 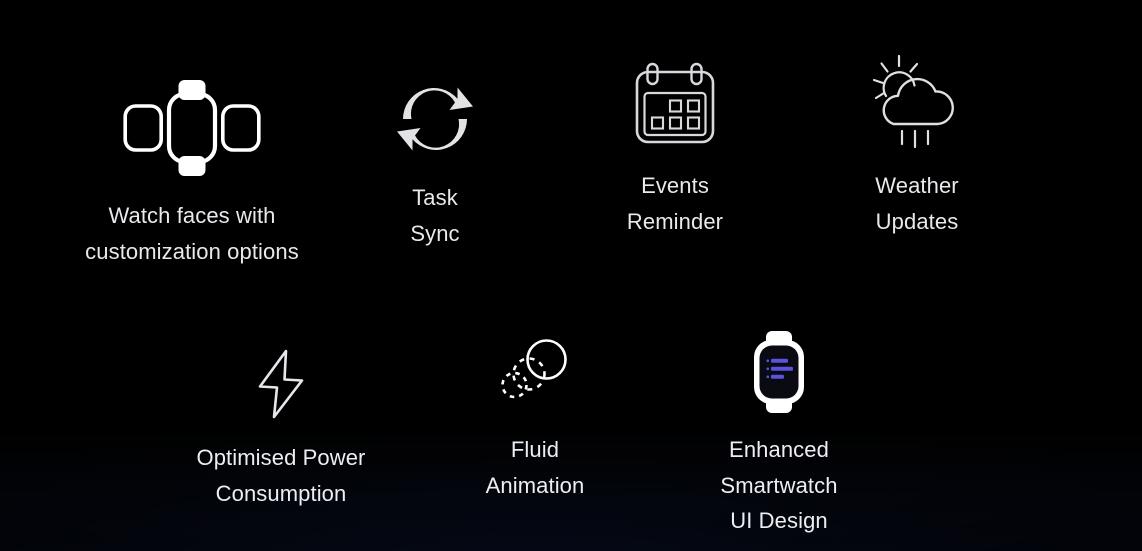 I want to click on feature-enhanced-ui: Enhanced Smartwatch UI Design, so click(x=779, y=434).